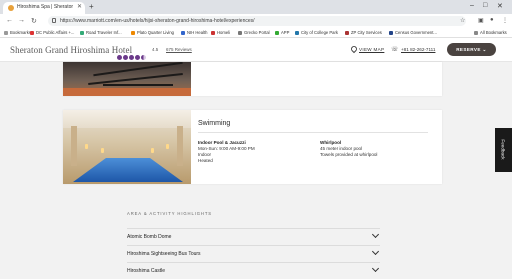  I want to click on whirlpool-detail: Towels provided at whirlpool, so click(349, 154).